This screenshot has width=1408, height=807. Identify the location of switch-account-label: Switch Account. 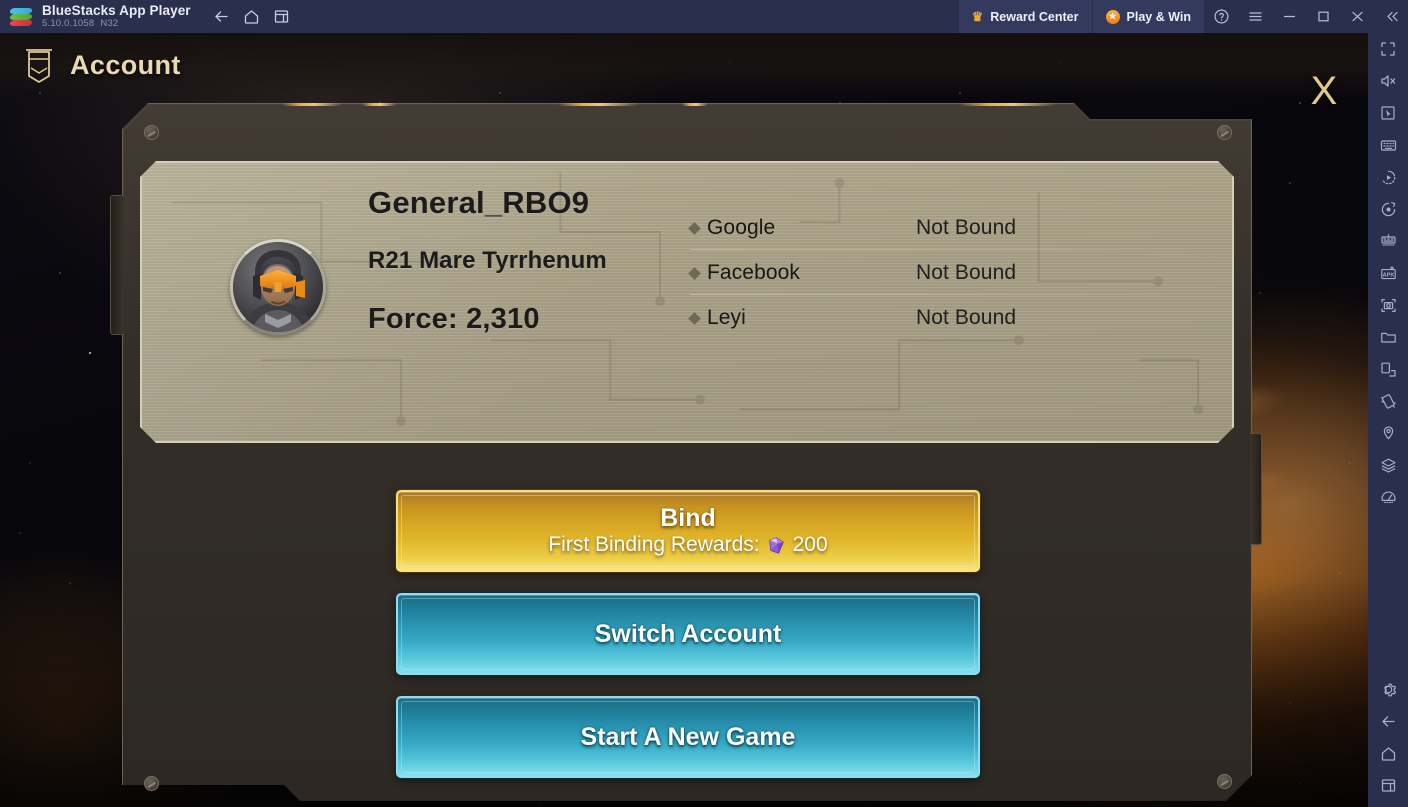
(688, 633).